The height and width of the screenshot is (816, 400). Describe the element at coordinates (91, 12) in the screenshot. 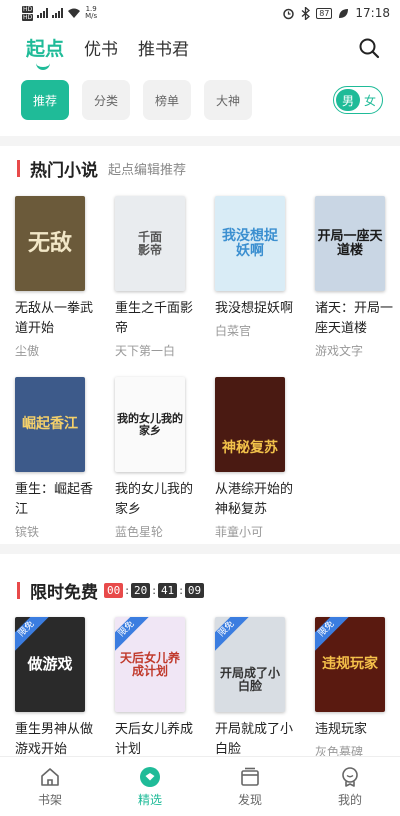

I see `network-speed: 1.9 M/s` at that location.